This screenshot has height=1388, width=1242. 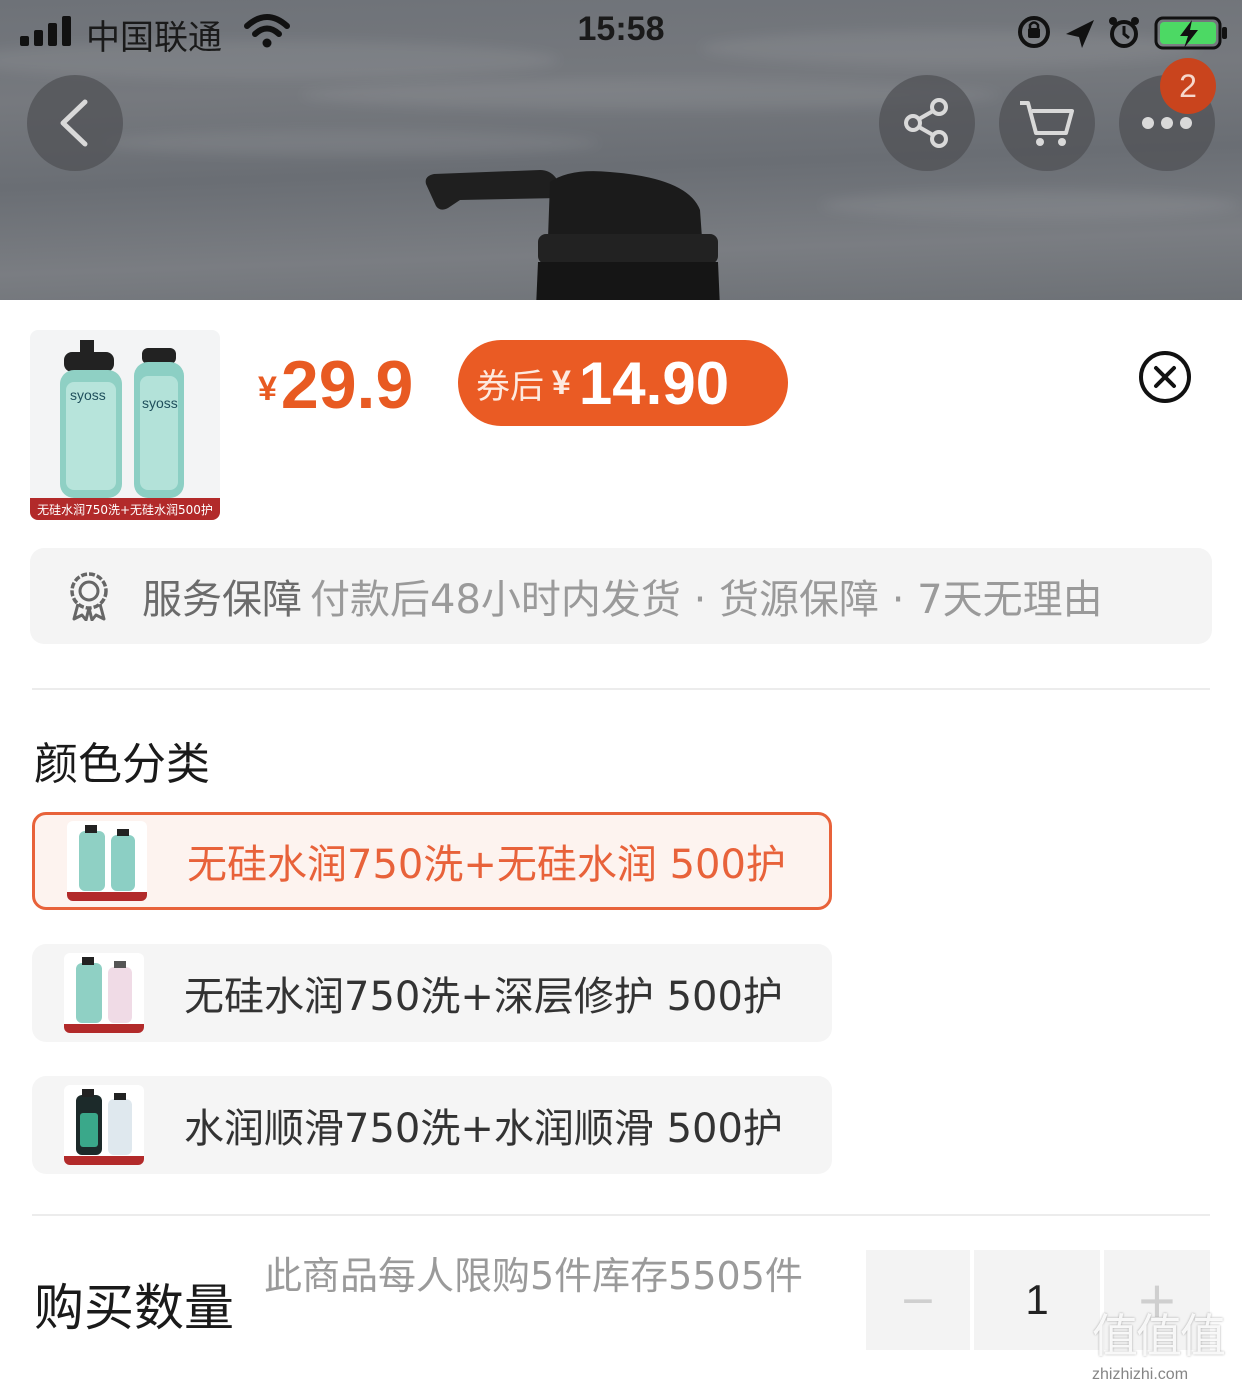 I want to click on variant-option-1: 无硅水润750洗+无硅水润 500护, so click(x=432, y=861).